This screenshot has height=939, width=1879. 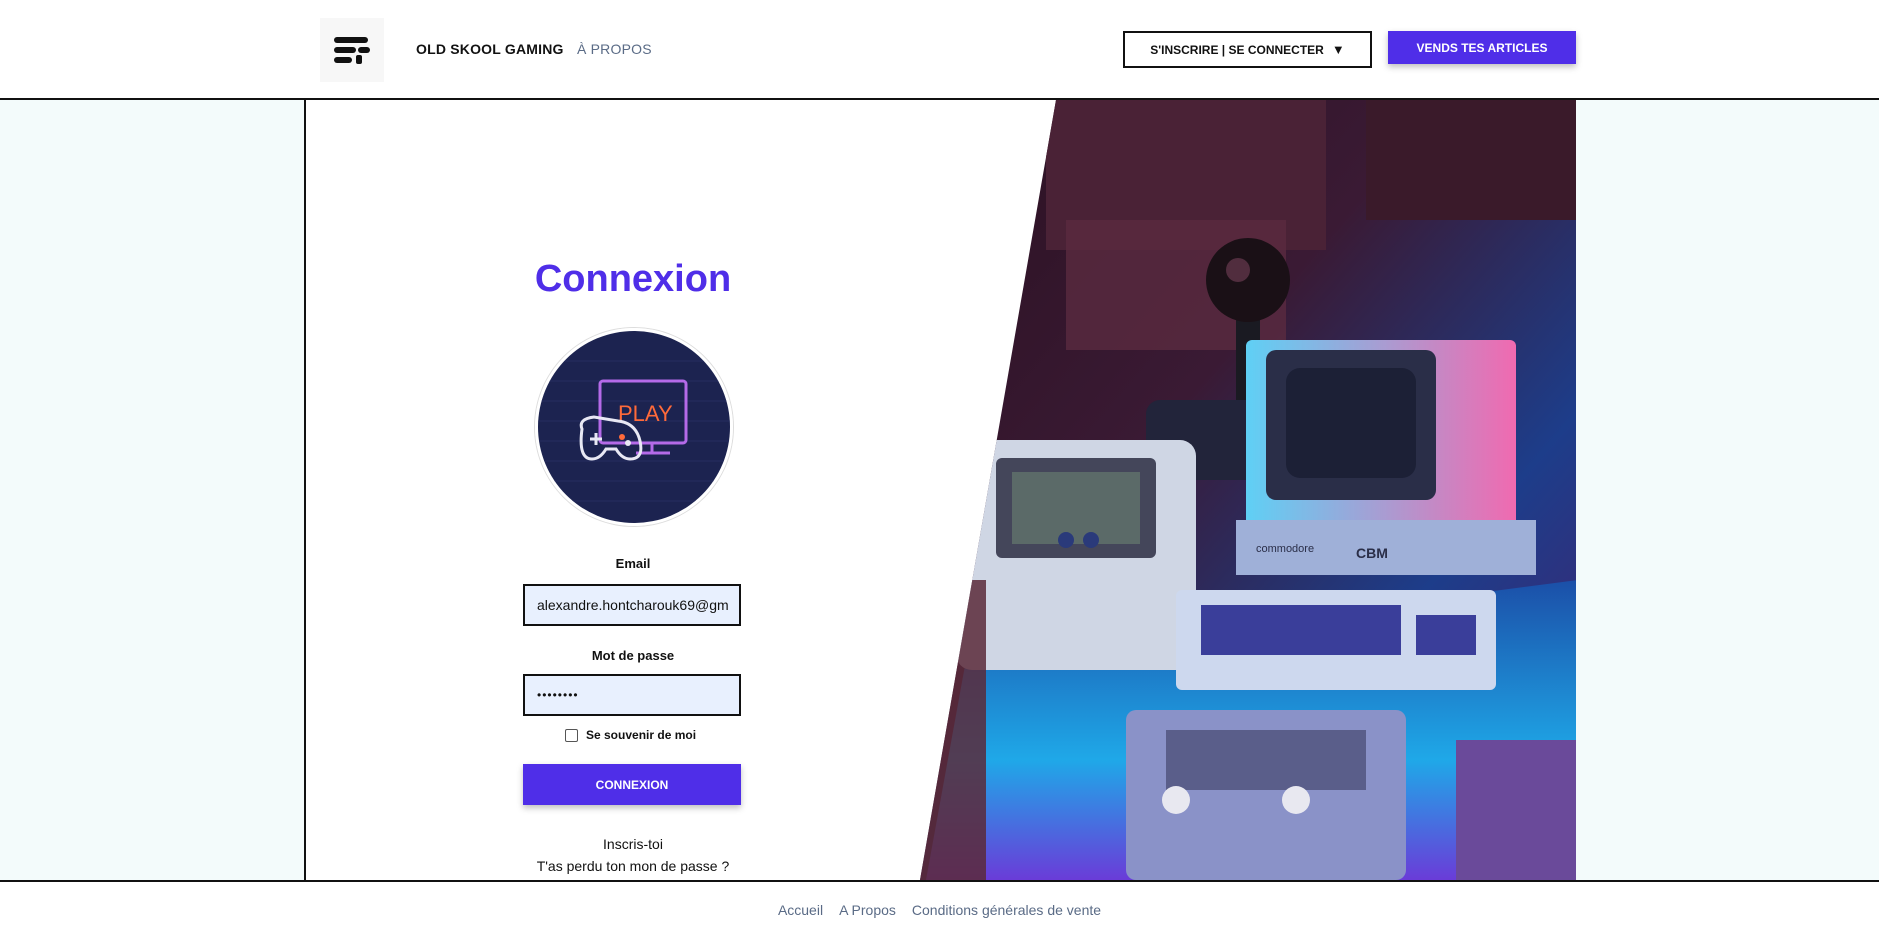 I want to click on remember-me-label: Se souvenir de moi, so click(x=641, y=735).